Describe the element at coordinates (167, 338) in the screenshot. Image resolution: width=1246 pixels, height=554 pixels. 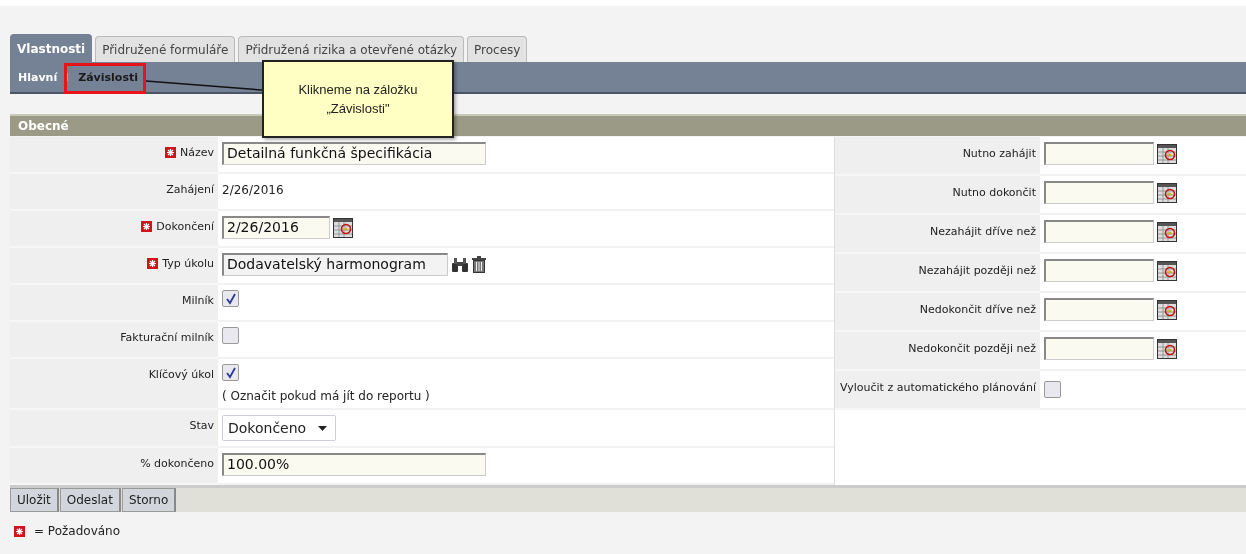
I see `field-label: Fakturační milník` at that location.